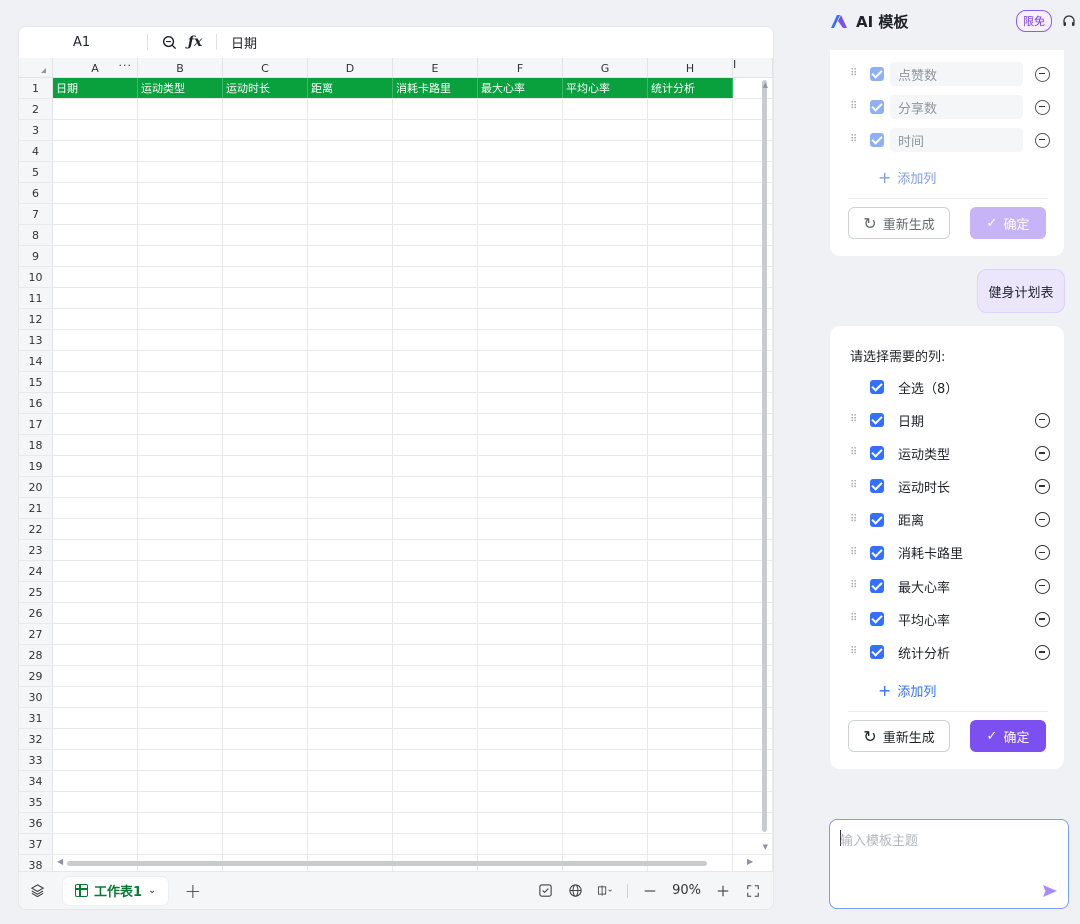 Image resolution: width=1080 pixels, height=924 pixels. What do you see at coordinates (36, 634) in the screenshot?
I see `row-header: 27` at bounding box center [36, 634].